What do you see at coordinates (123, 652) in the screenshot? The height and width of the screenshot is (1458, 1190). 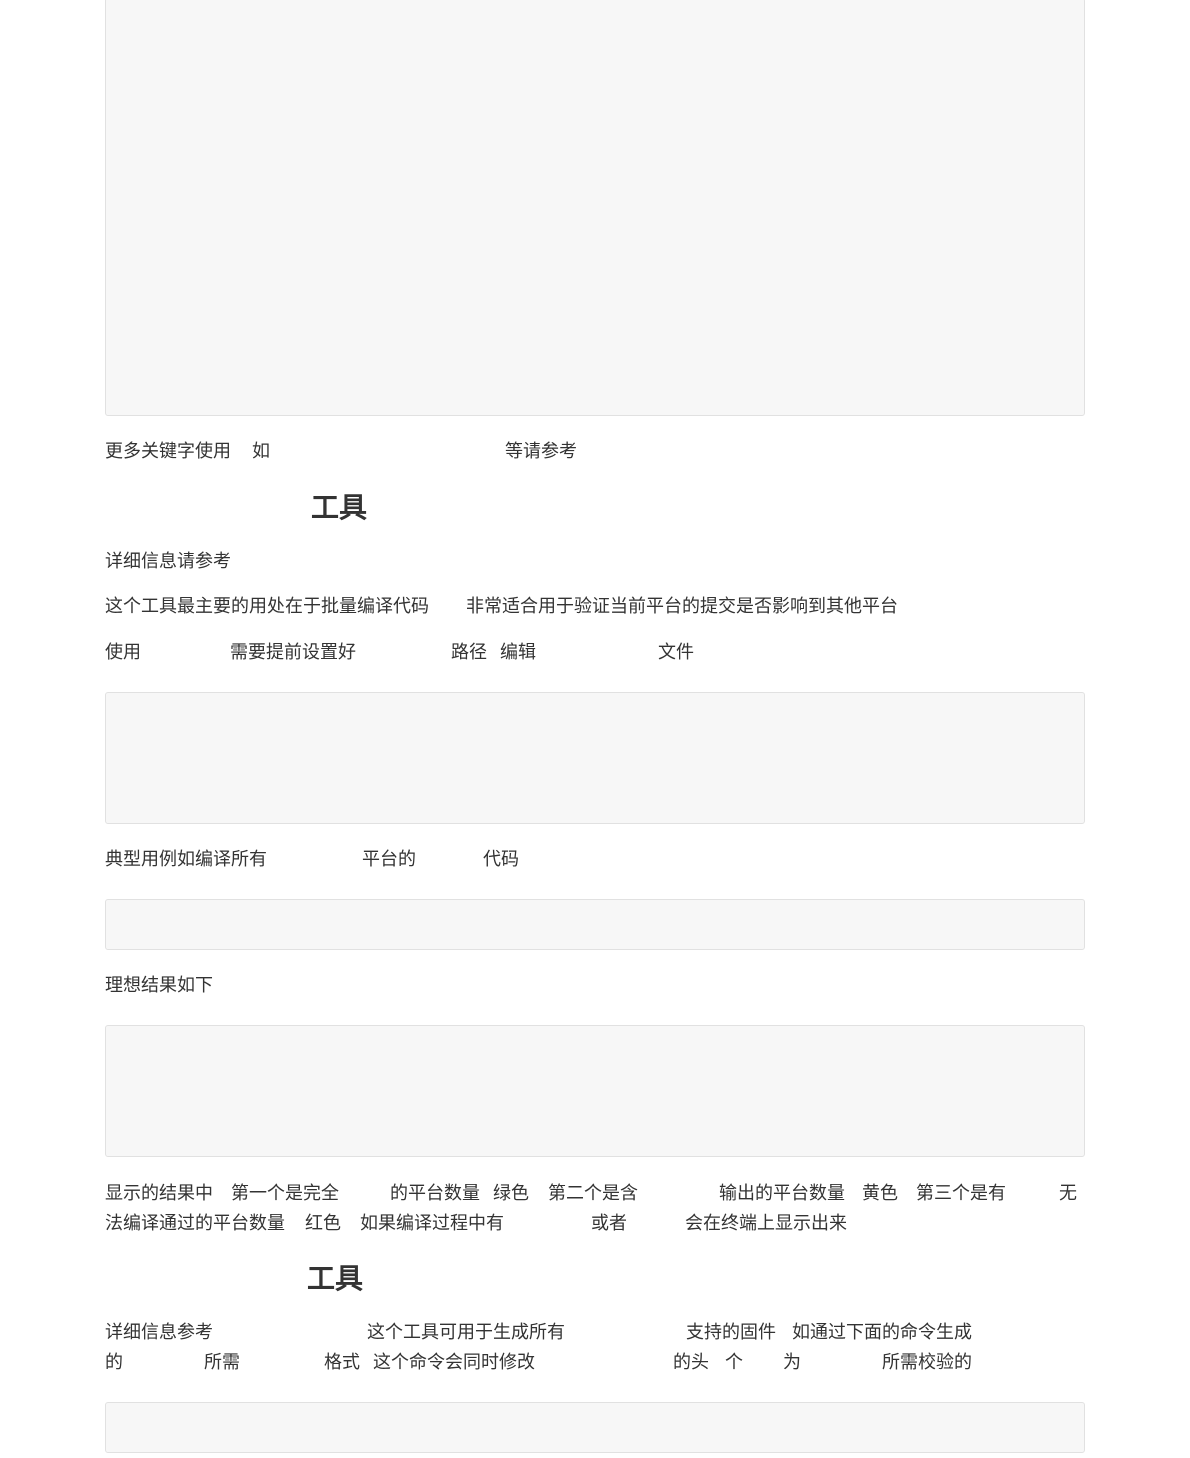 I see `text-fragment: 使用` at bounding box center [123, 652].